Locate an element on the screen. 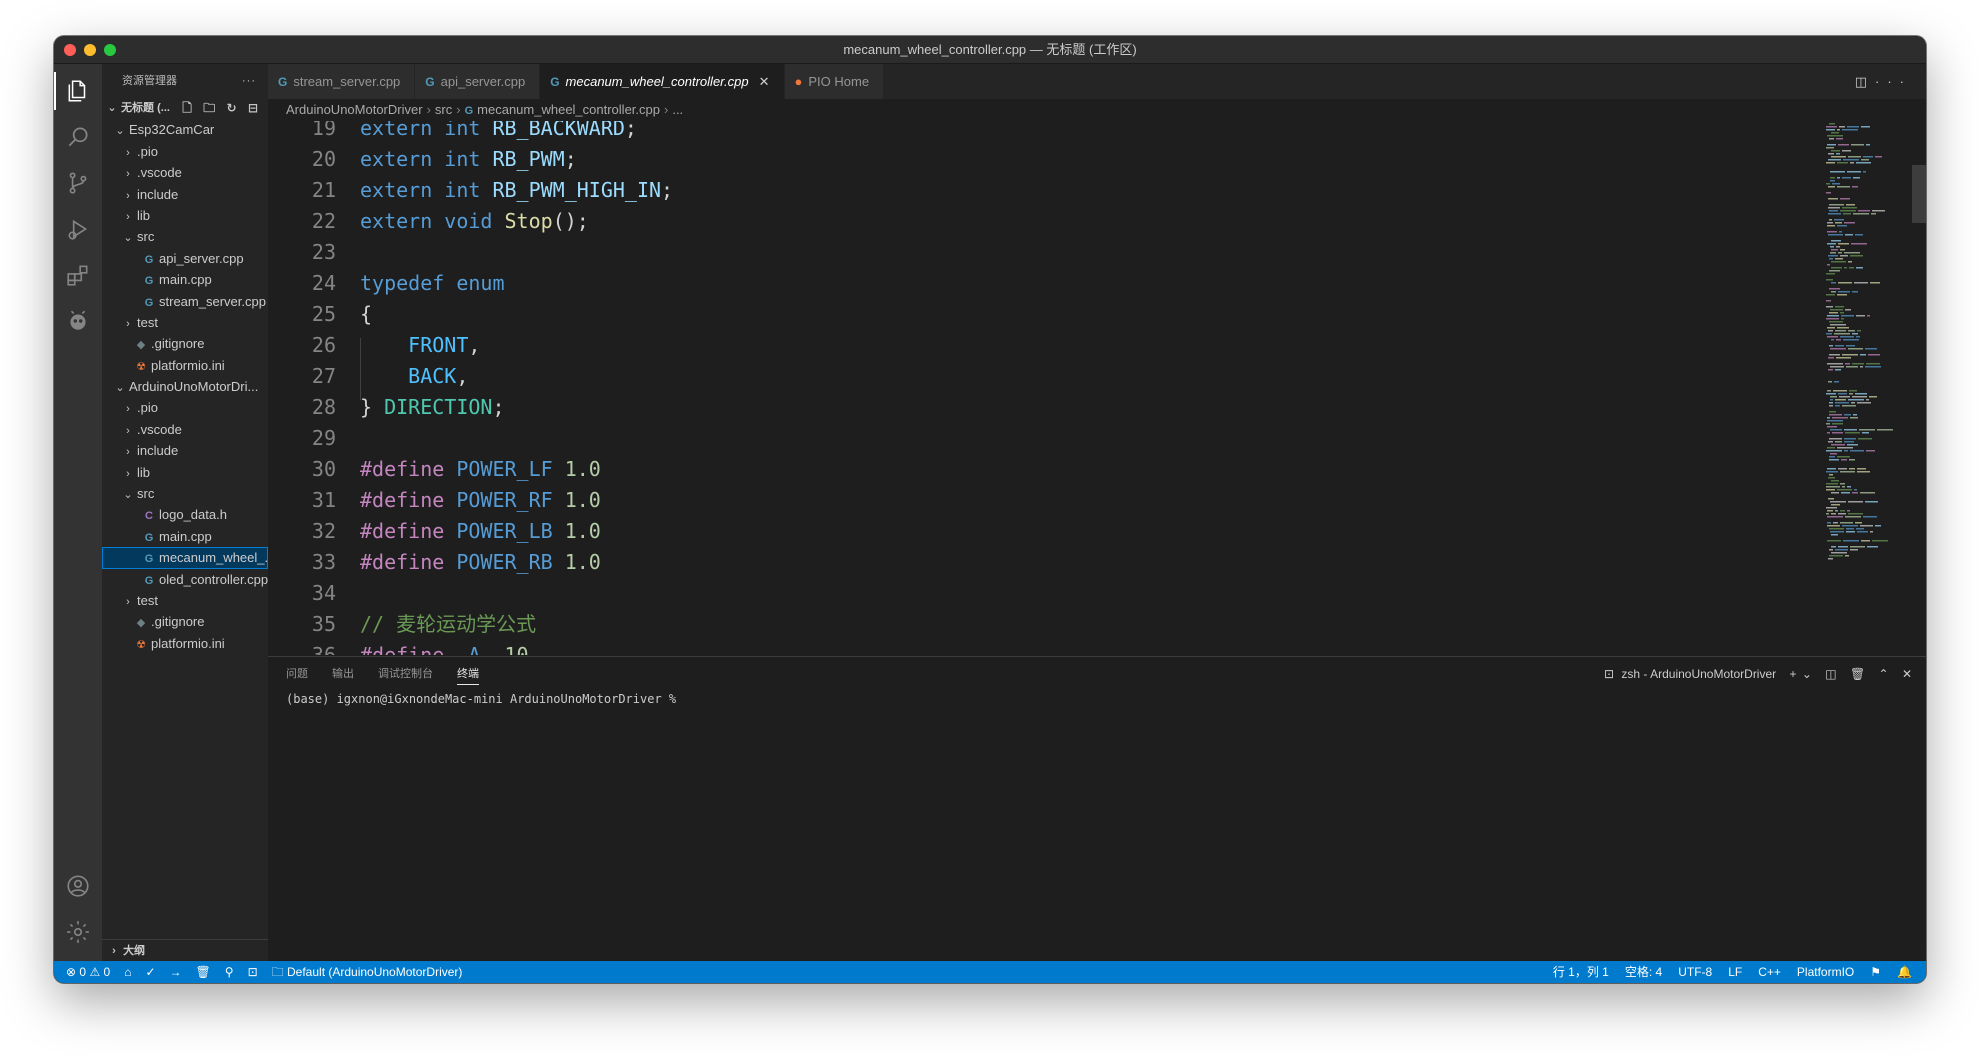  workspace-actions: 🗋 🗀 ↻ ⊟ is located at coordinates (222, 108).